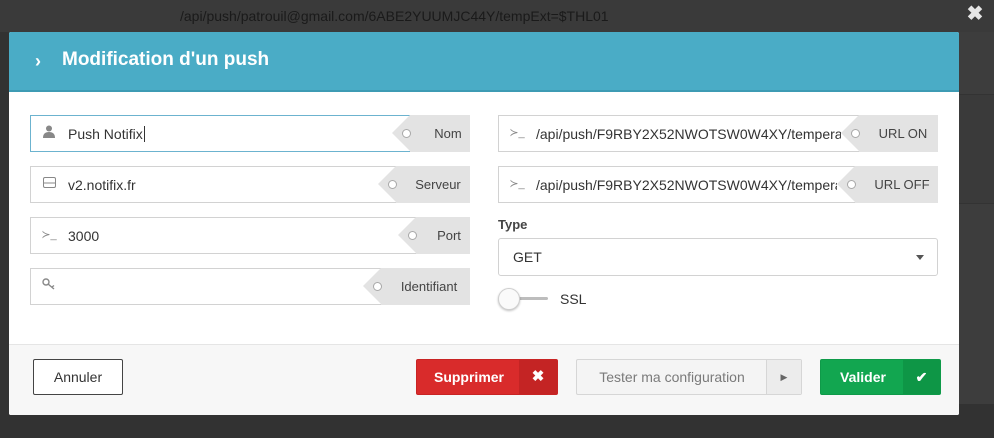 Image resolution: width=994 pixels, height=438 pixels. I want to click on delete-button: Supprimer ✖, so click(487, 377).